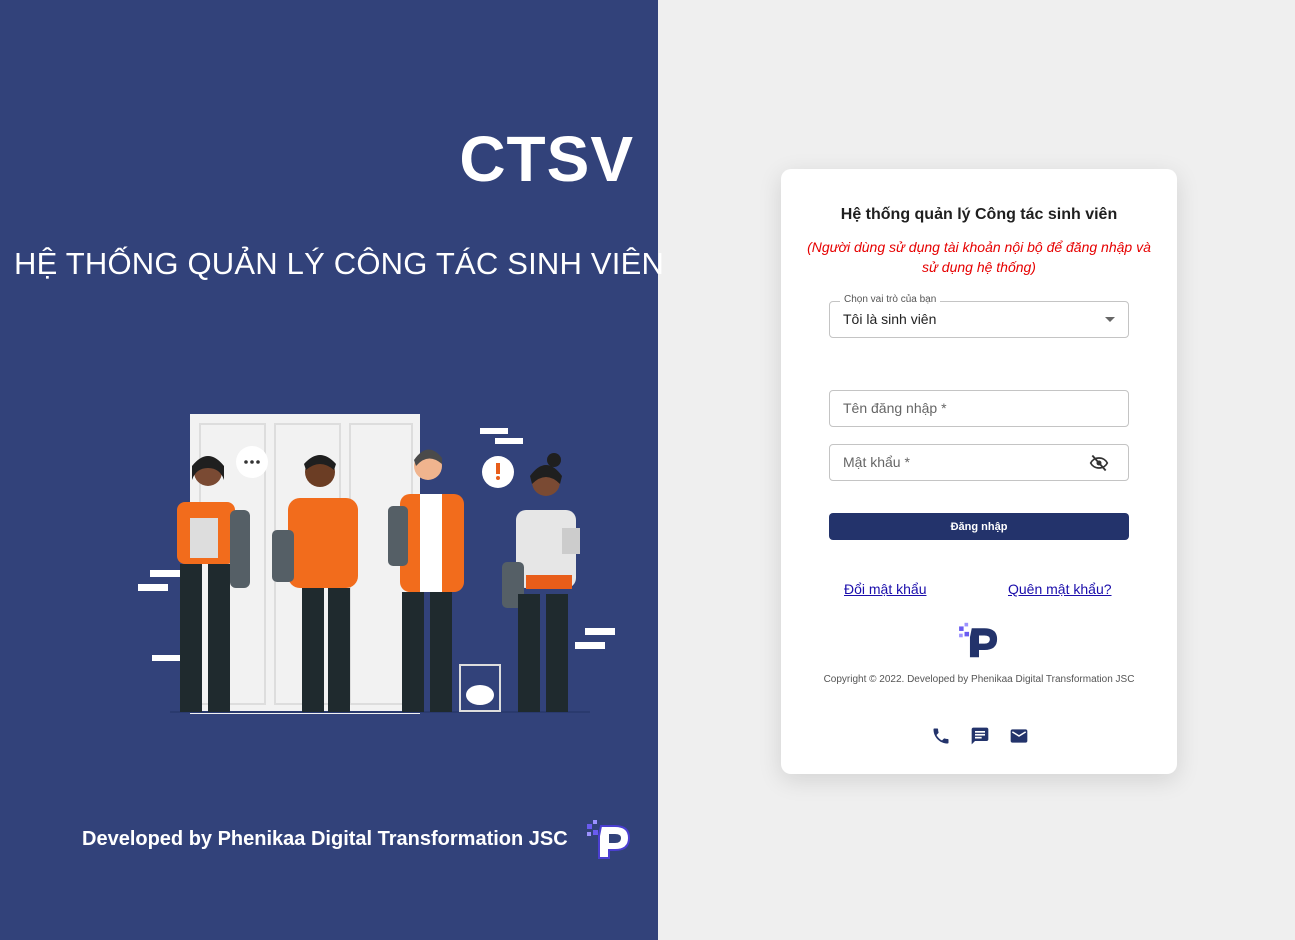 Image resolution: width=1295 pixels, height=940 pixels. I want to click on chevron-down-icon, so click(1110, 319).